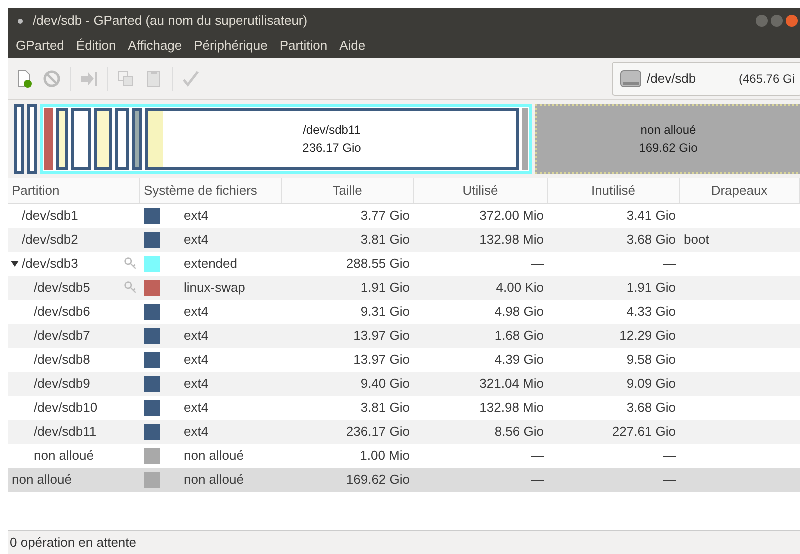 The width and height of the screenshot is (800, 554). Describe the element at coordinates (62, 288) in the screenshot. I see `table-cell-text: /dev/sdb5` at that location.